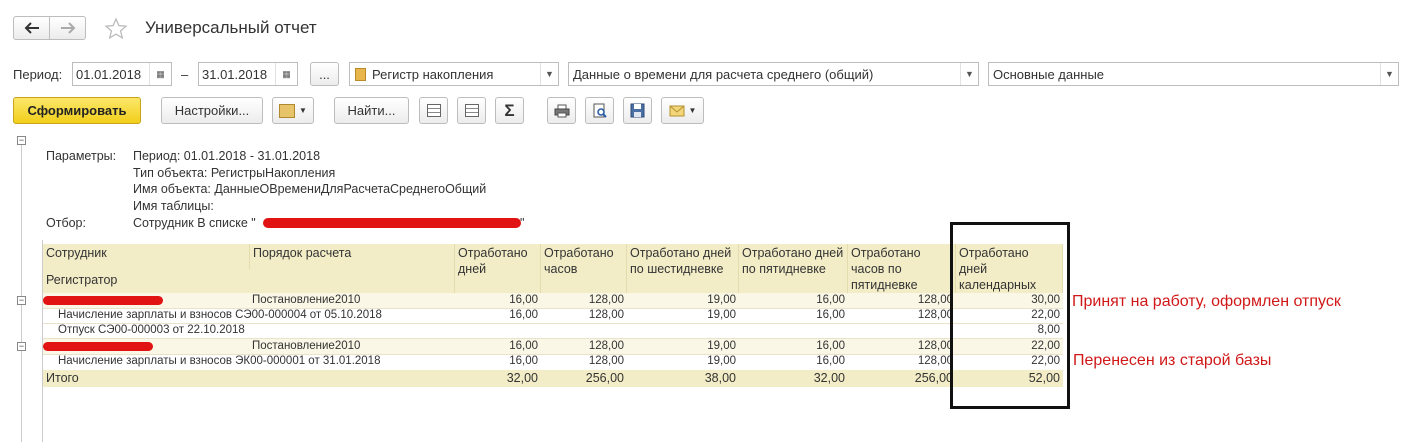  I want to click on sigma-icon: Σ, so click(509, 110).